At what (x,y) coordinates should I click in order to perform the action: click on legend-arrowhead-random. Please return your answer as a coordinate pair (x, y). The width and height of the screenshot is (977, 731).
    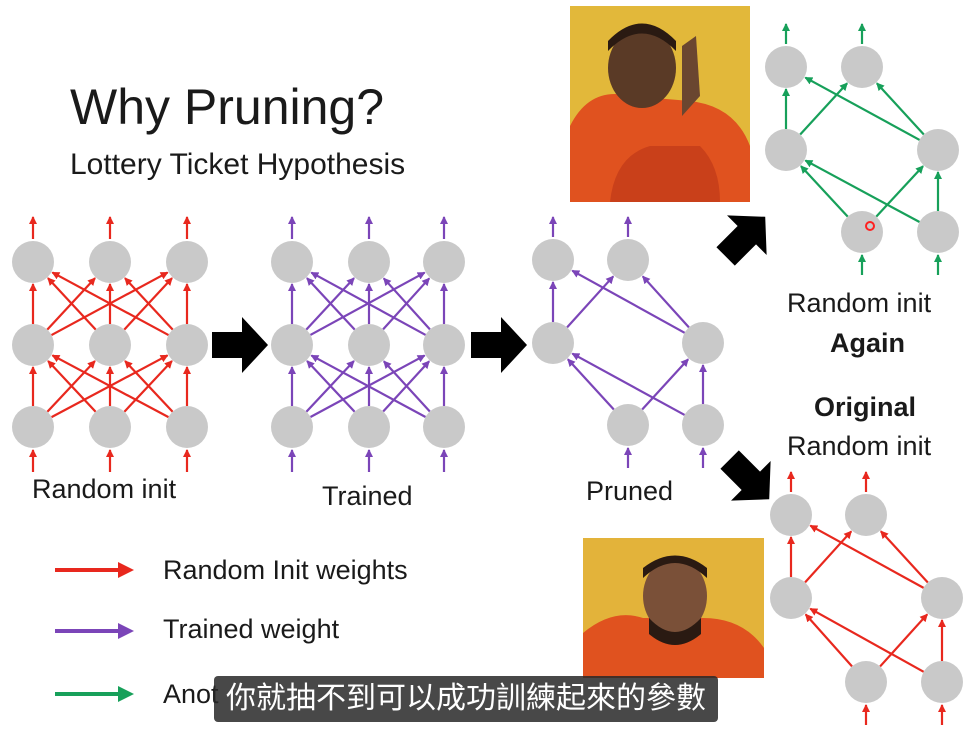
    Looking at the image, I should click on (126, 570).